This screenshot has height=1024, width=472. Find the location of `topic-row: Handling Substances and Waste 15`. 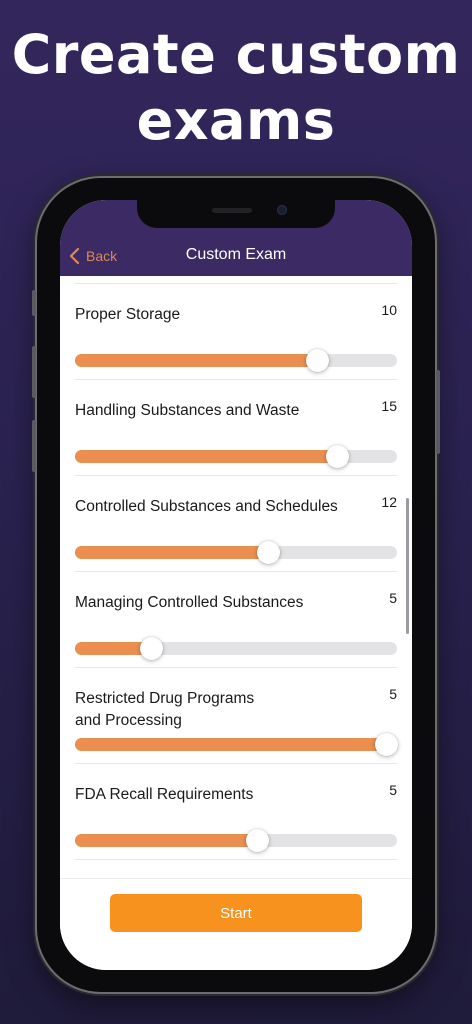

topic-row: Handling Substances and Waste 15 is located at coordinates (236, 427).